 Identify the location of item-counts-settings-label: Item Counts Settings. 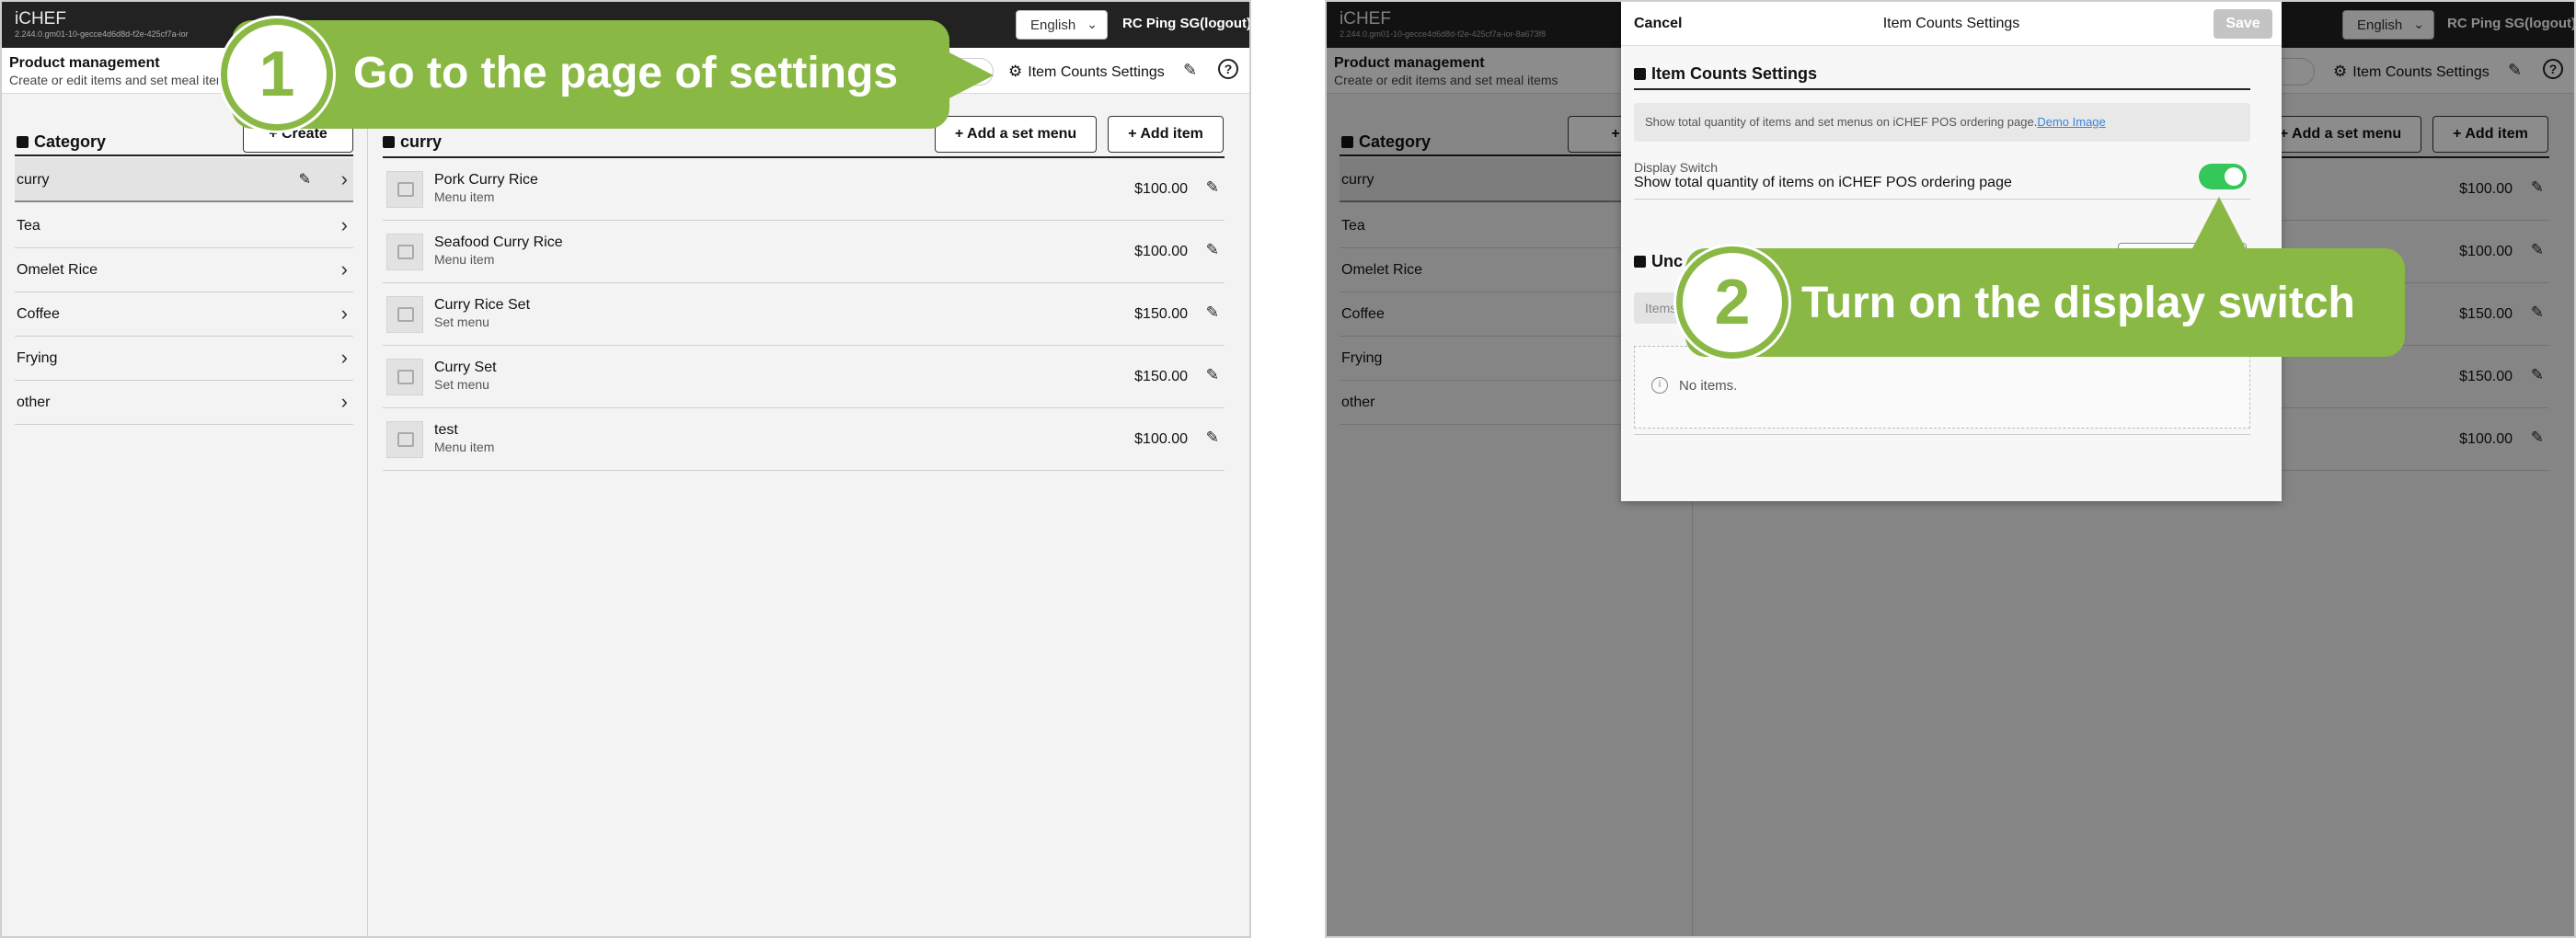
(1096, 72).